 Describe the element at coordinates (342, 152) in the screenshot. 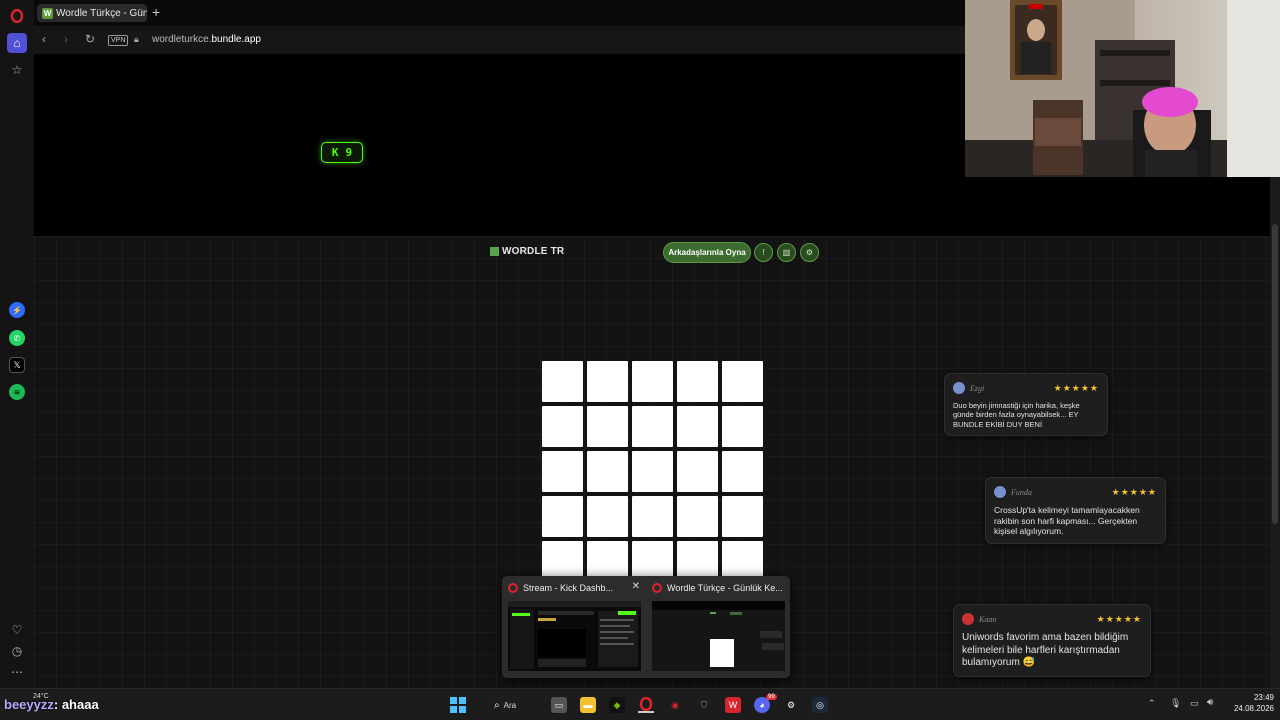

I see `kick-viewer-badge: K 9` at that location.